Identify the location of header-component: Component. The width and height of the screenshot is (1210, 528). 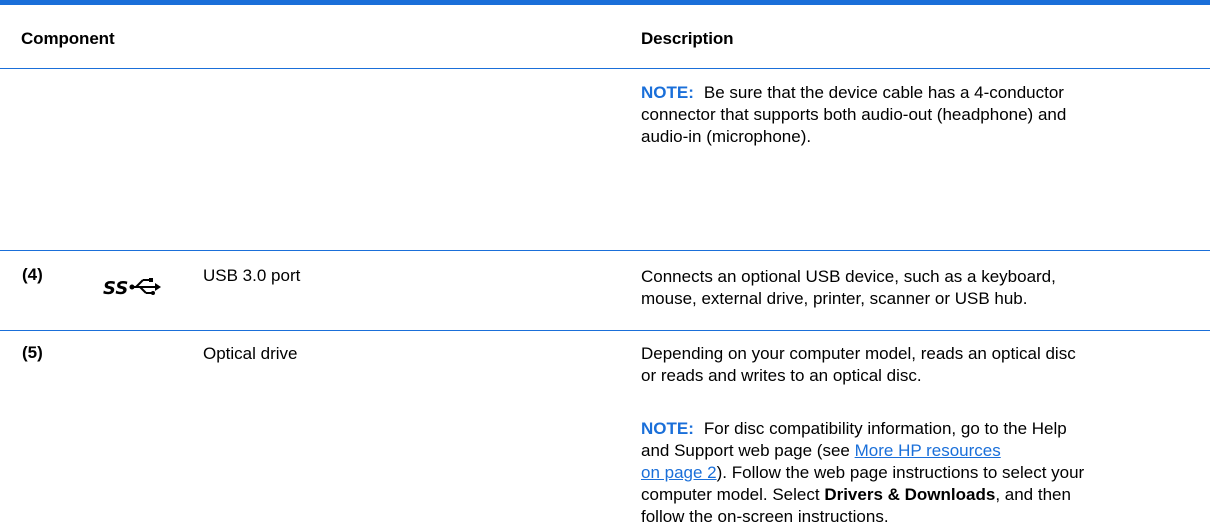
(68, 38).